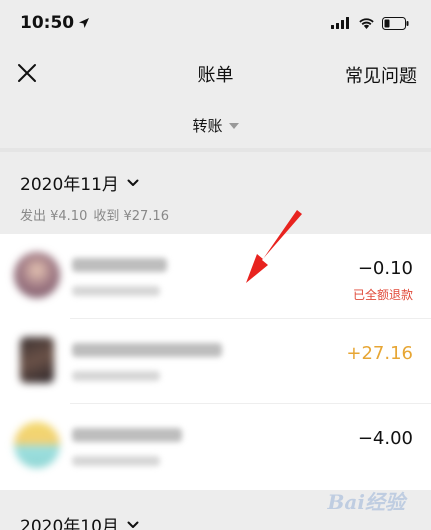 The image size is (431, 530). Describe the element at coordinates (366, 23) in the screenshot. I see `wifi-icon` at that location.